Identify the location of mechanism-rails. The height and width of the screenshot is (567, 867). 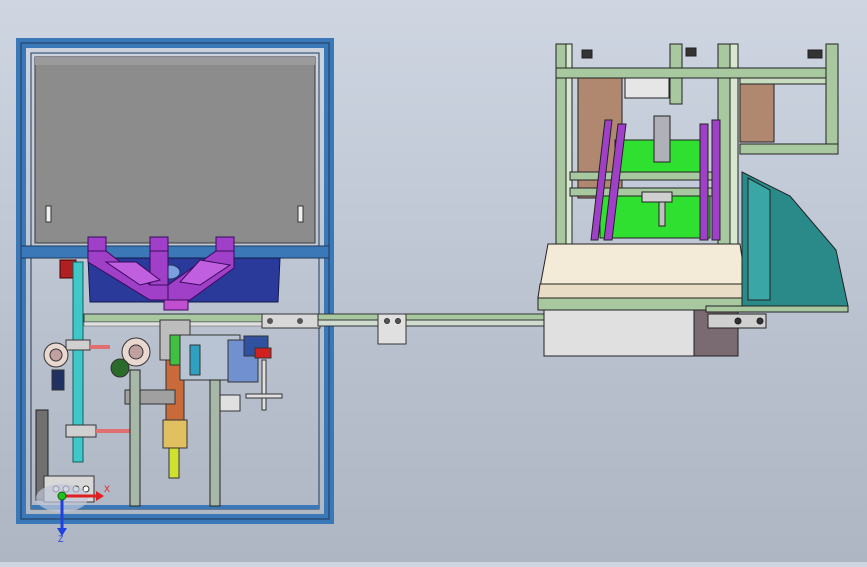
(202, 321).